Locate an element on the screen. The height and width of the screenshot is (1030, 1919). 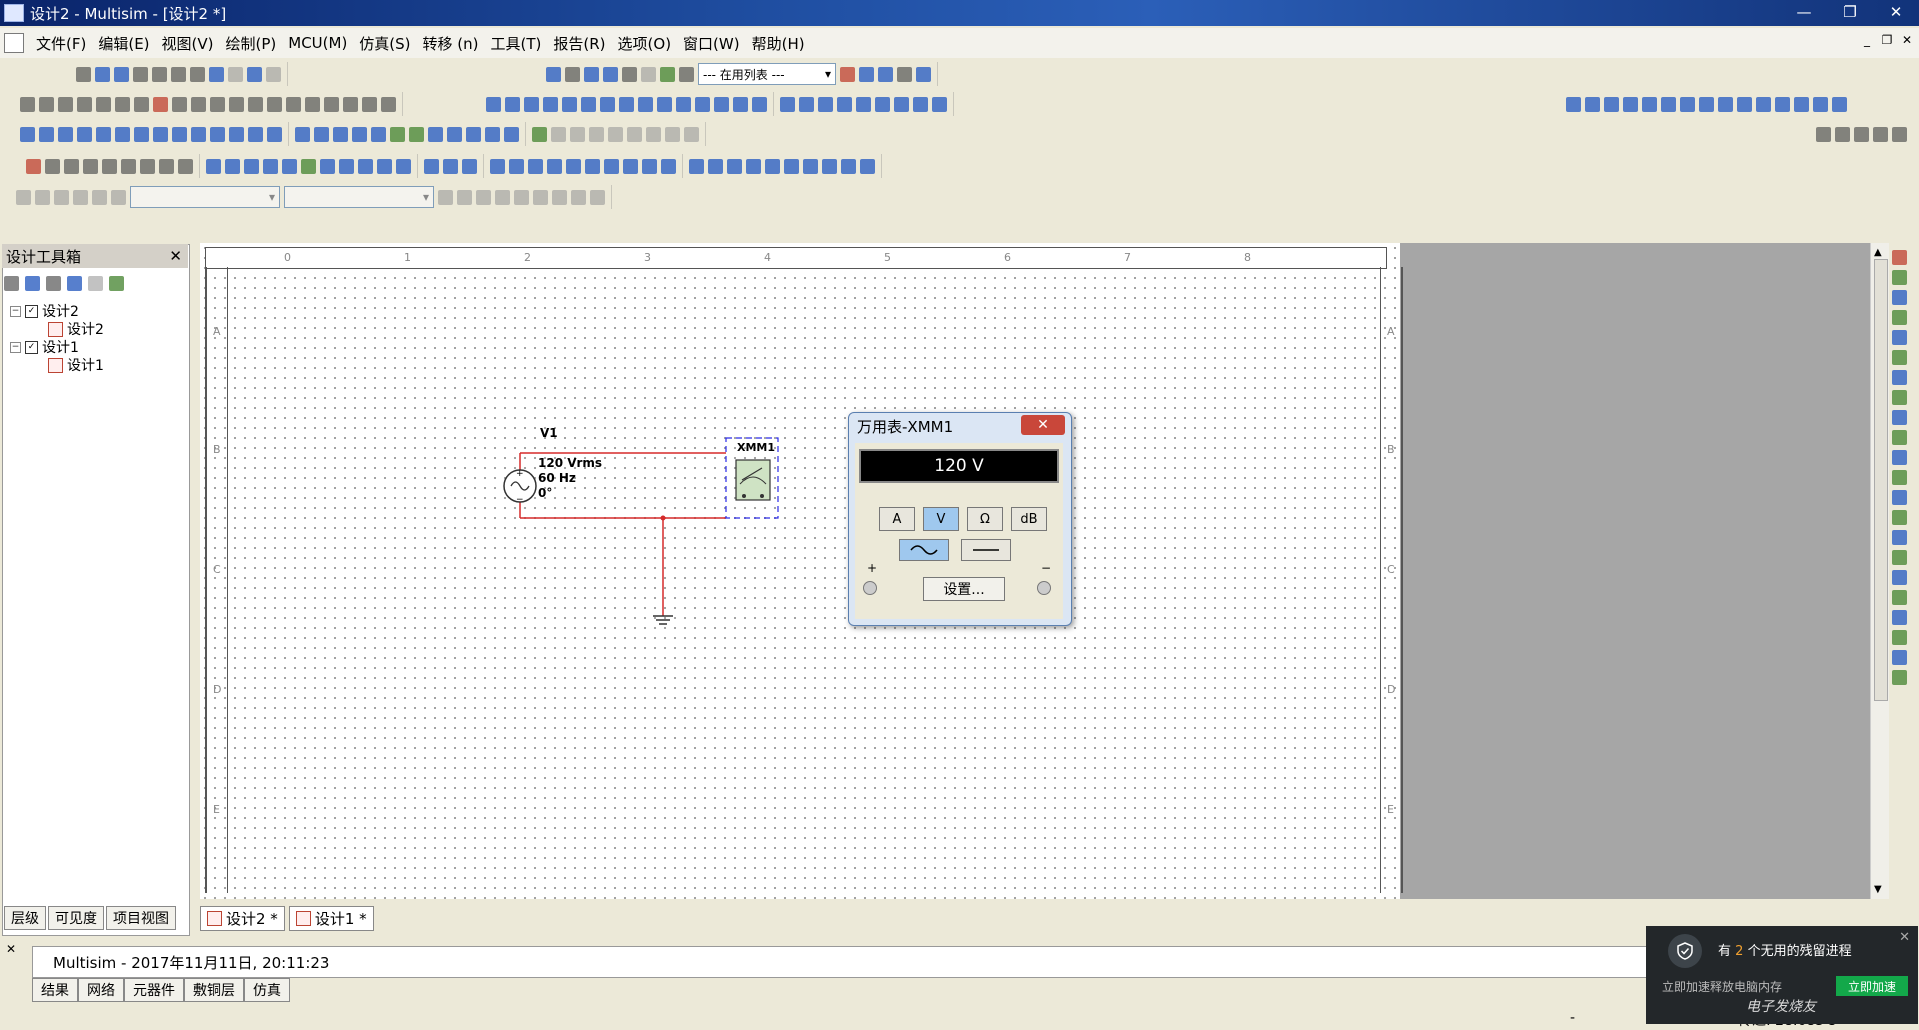
ground-icon is located at coordinates (663, 620).